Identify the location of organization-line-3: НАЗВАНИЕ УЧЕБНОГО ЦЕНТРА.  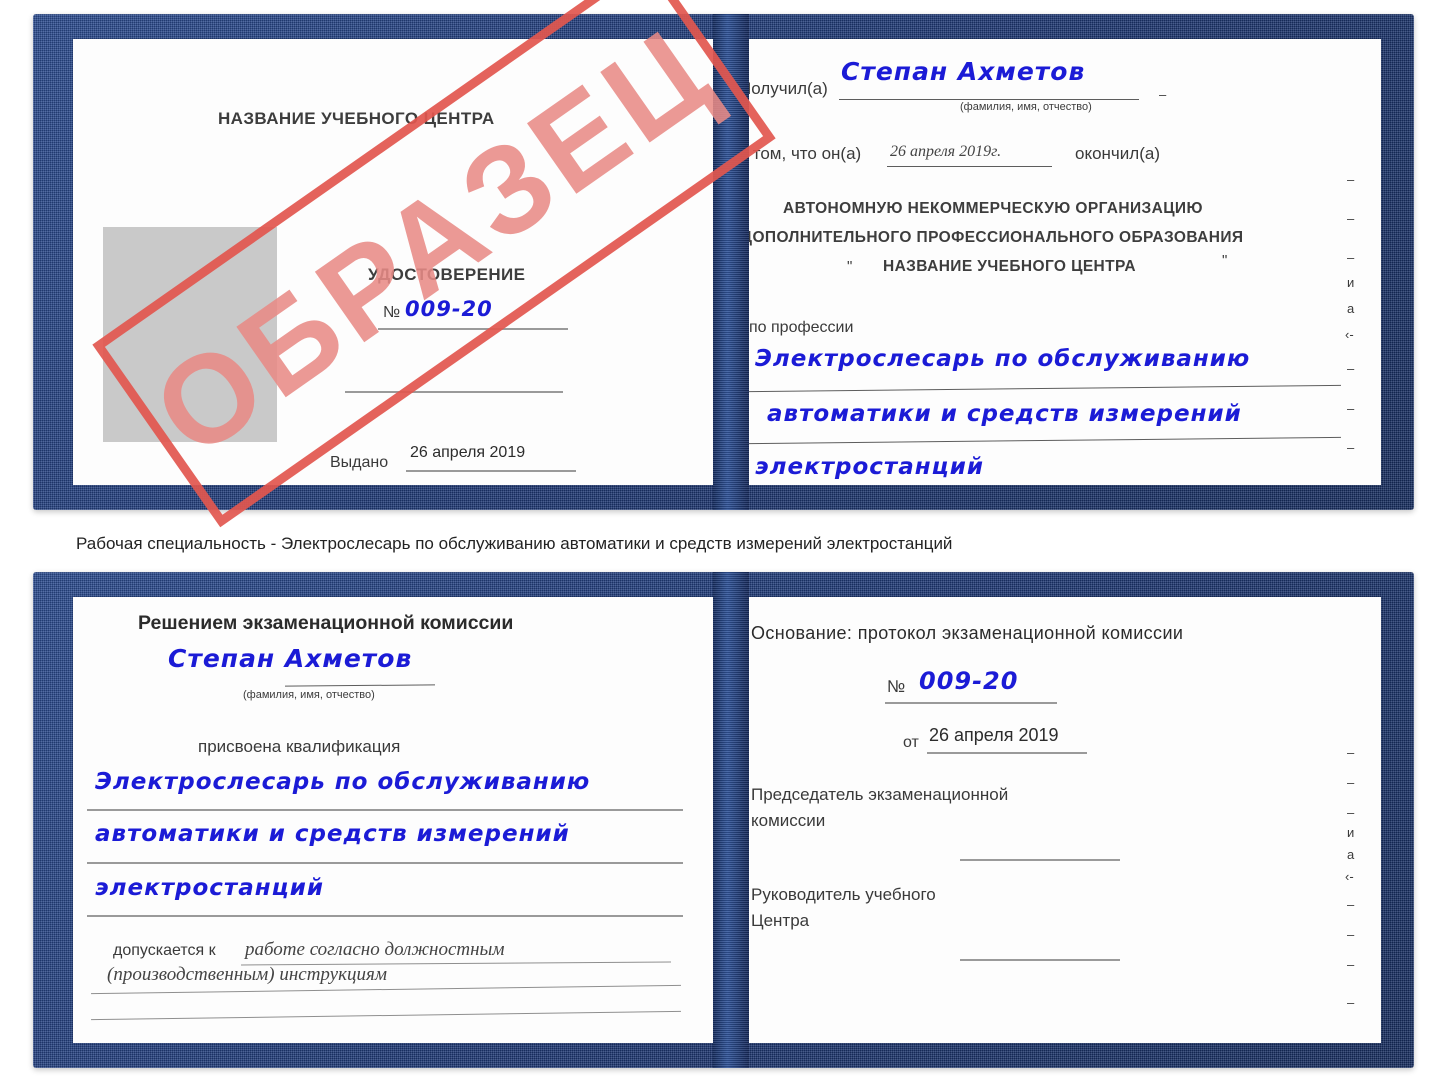
(1009, 266).